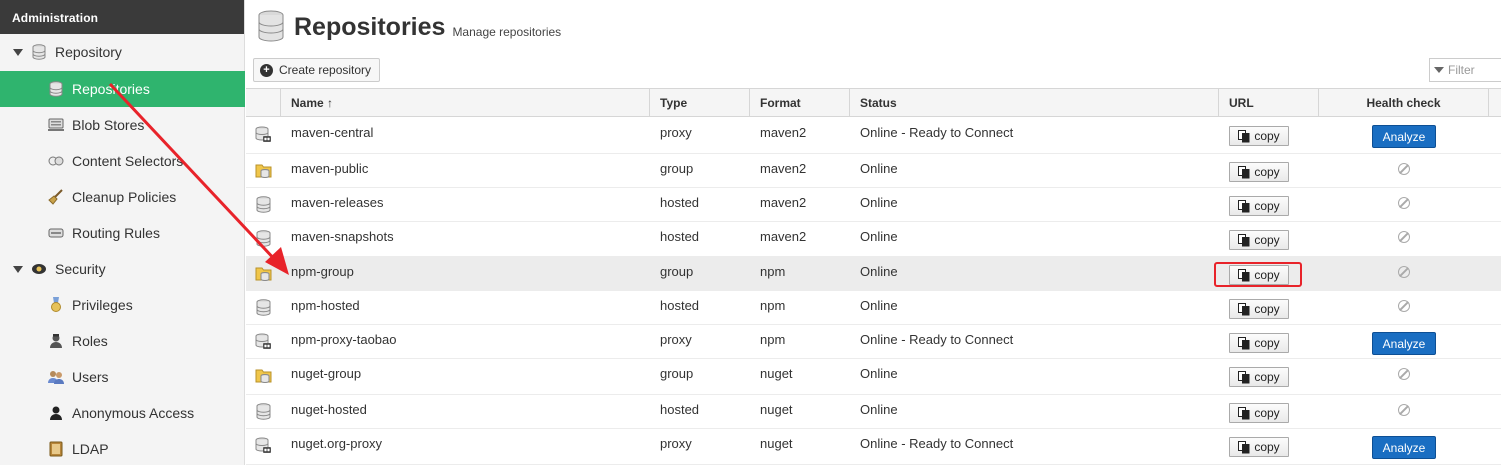  Describe the element at coordinates (1269, 103) in the screenshot. I see `column-header-url: URL` at that location.